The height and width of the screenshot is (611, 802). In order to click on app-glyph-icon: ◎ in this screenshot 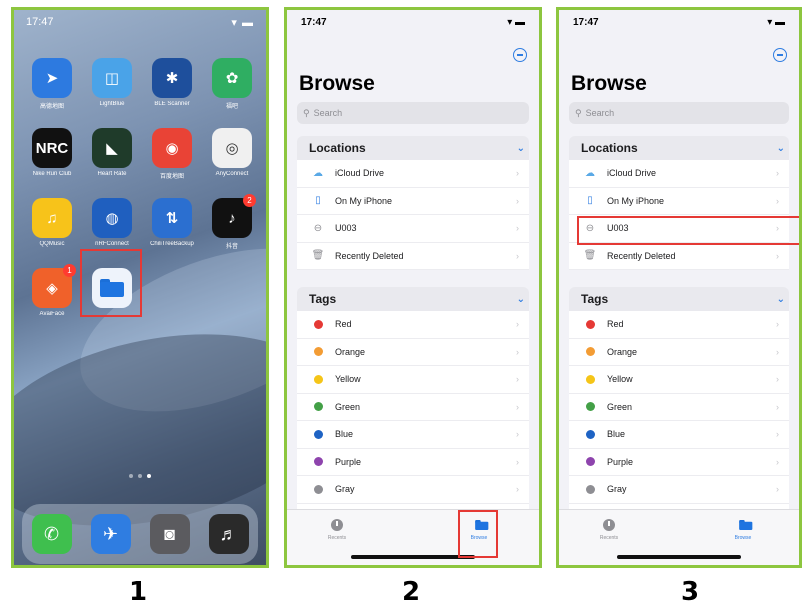, I will do `click(232, 148)`.